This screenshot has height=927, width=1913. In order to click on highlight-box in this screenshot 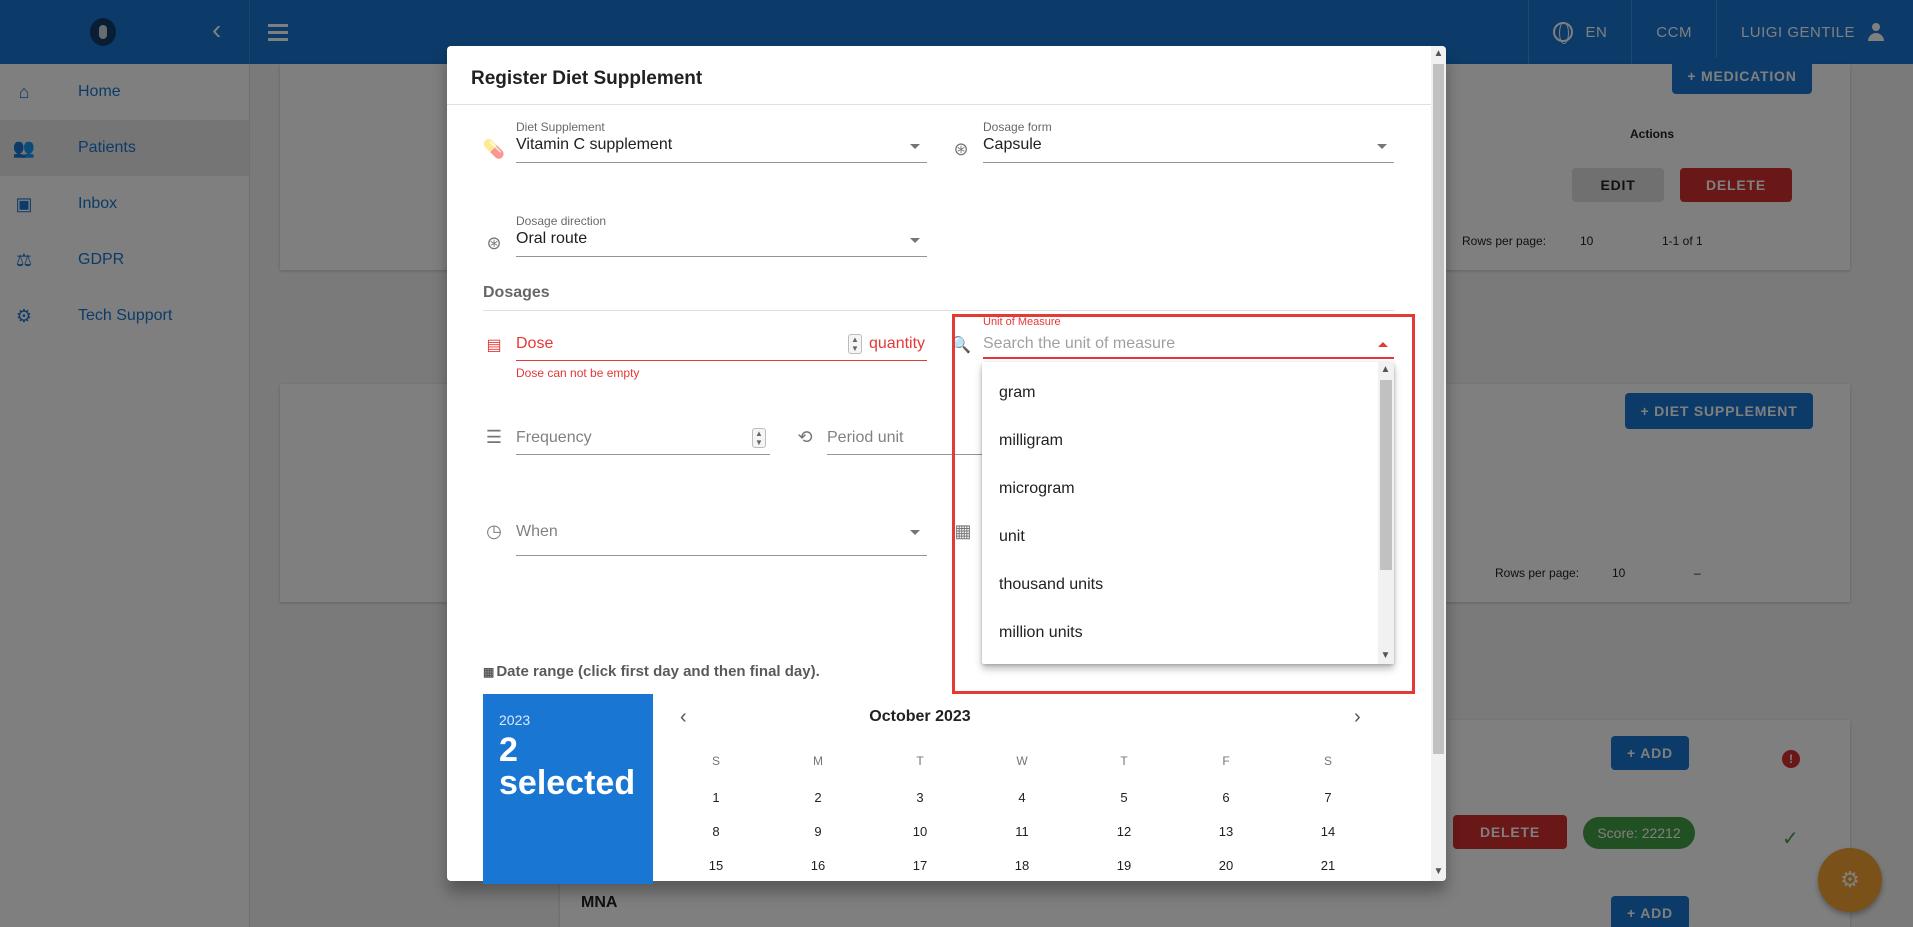, I will do `click(1183, 504)`.